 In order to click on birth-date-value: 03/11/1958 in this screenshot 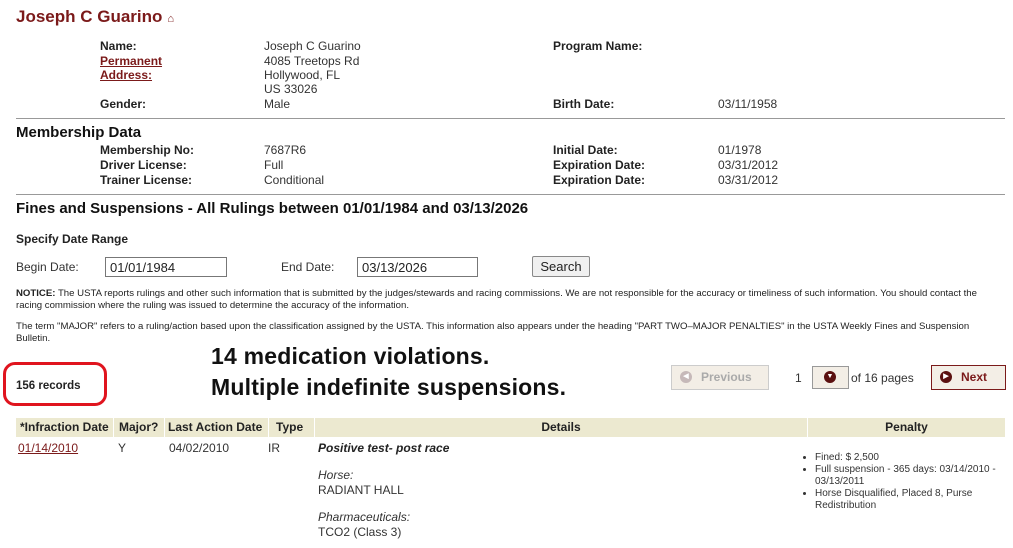, I will do `click(748, 104)`.